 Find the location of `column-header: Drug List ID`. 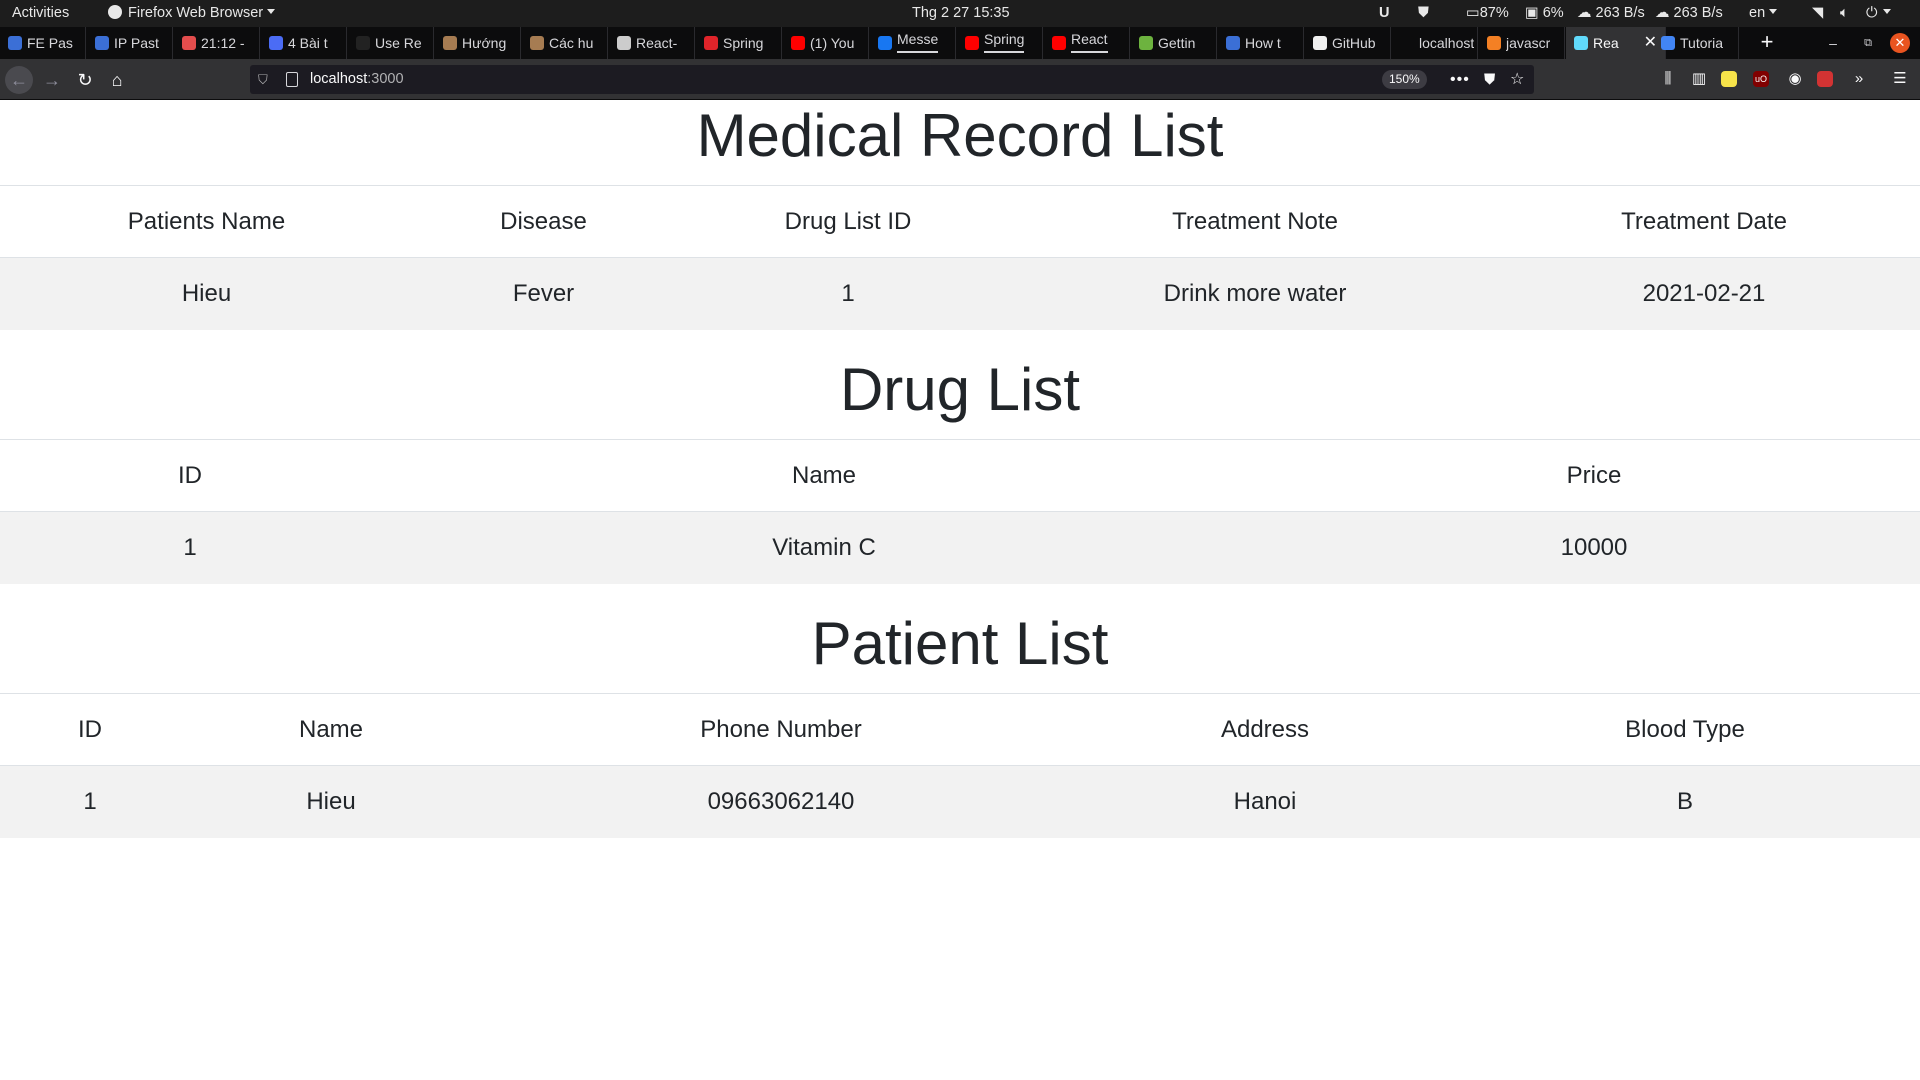

column-header: Drug List ID is located at coordinates (848, 221).